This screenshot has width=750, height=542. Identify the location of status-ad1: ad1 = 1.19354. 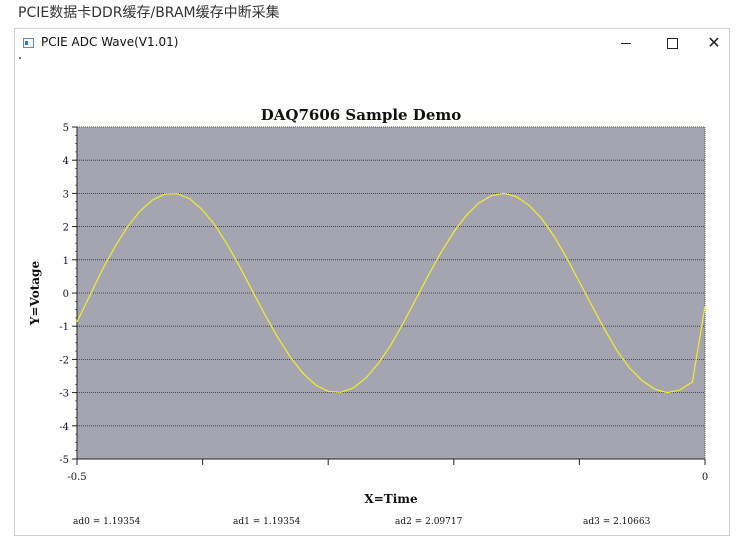
(267, 522).